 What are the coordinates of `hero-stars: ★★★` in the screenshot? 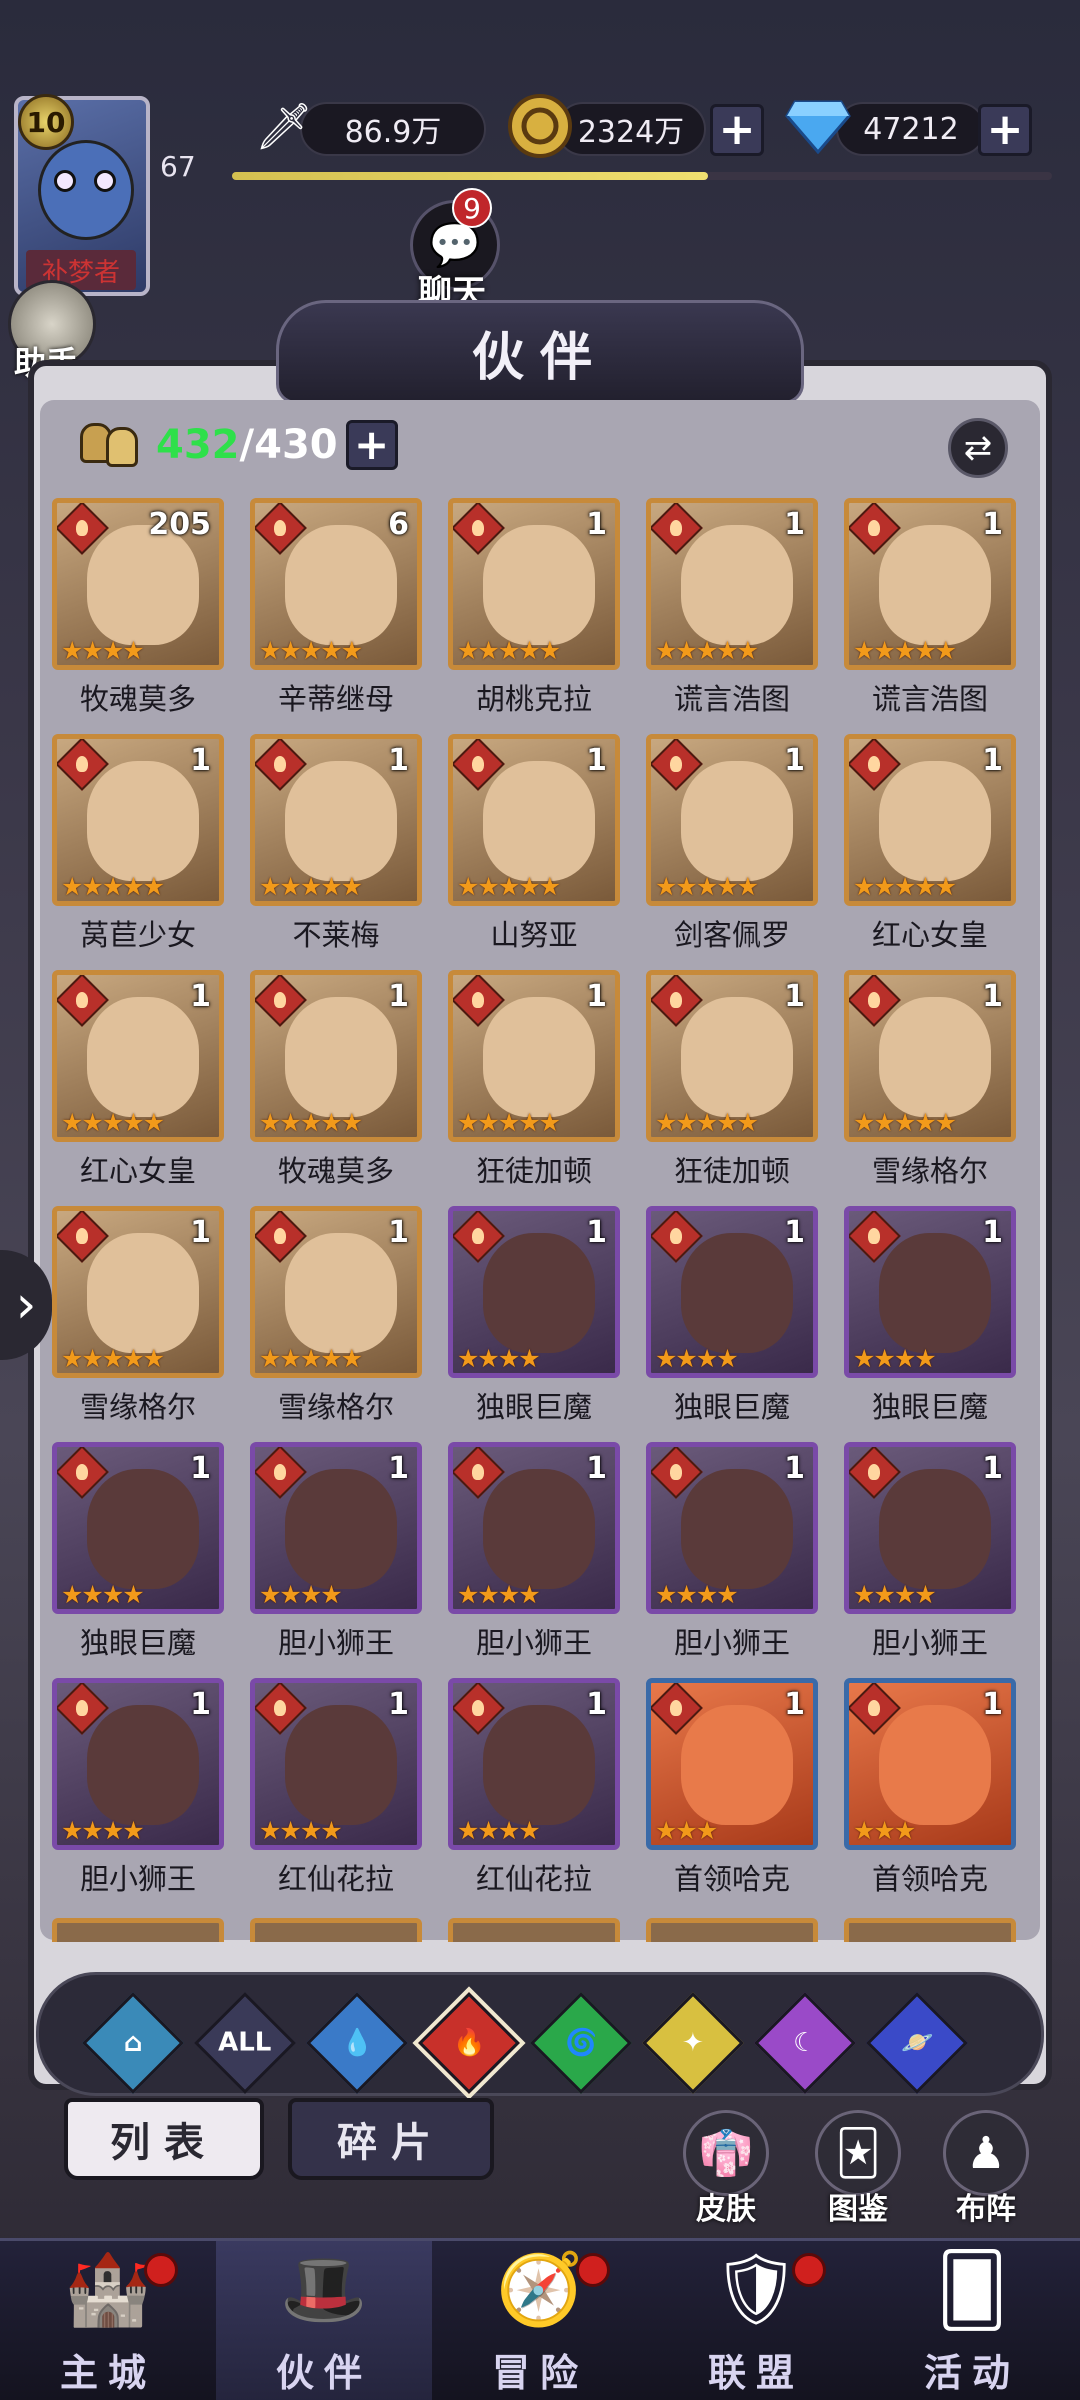 It's located at (884, 1830).